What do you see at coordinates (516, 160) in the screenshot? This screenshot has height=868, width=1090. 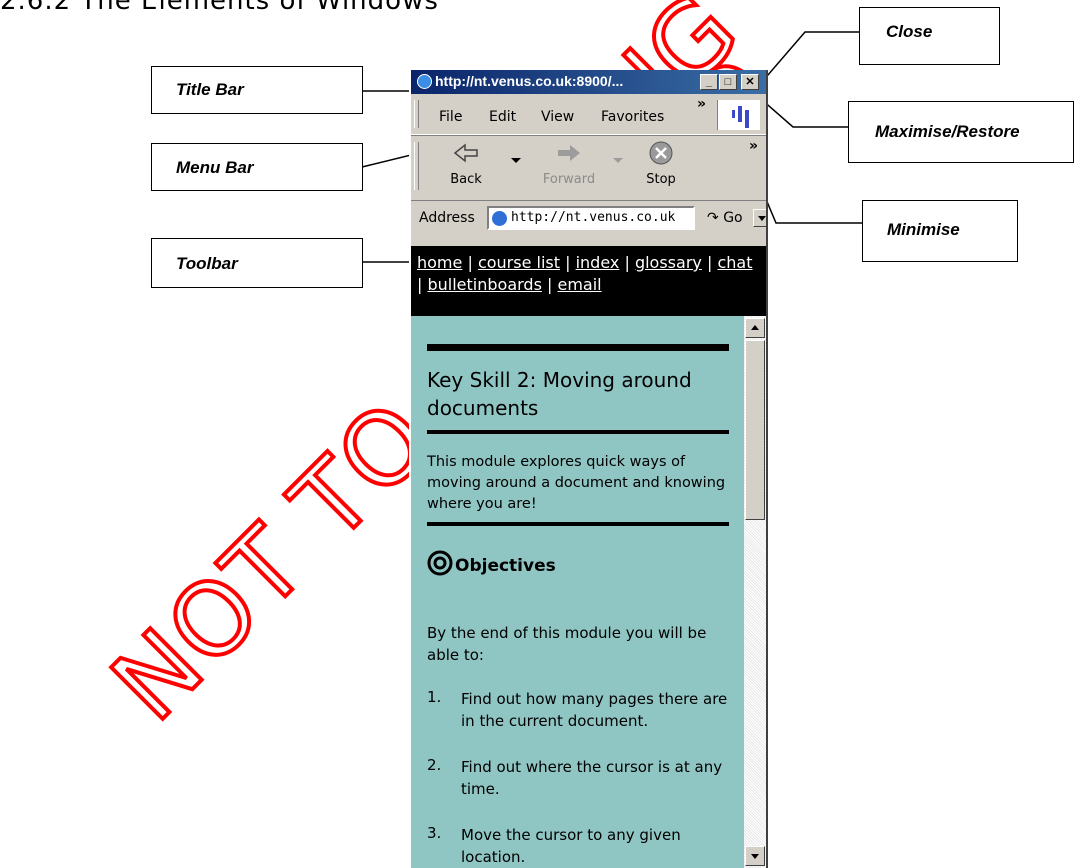 I see `back-dropdown-icon` at bounding box center [516, 160].